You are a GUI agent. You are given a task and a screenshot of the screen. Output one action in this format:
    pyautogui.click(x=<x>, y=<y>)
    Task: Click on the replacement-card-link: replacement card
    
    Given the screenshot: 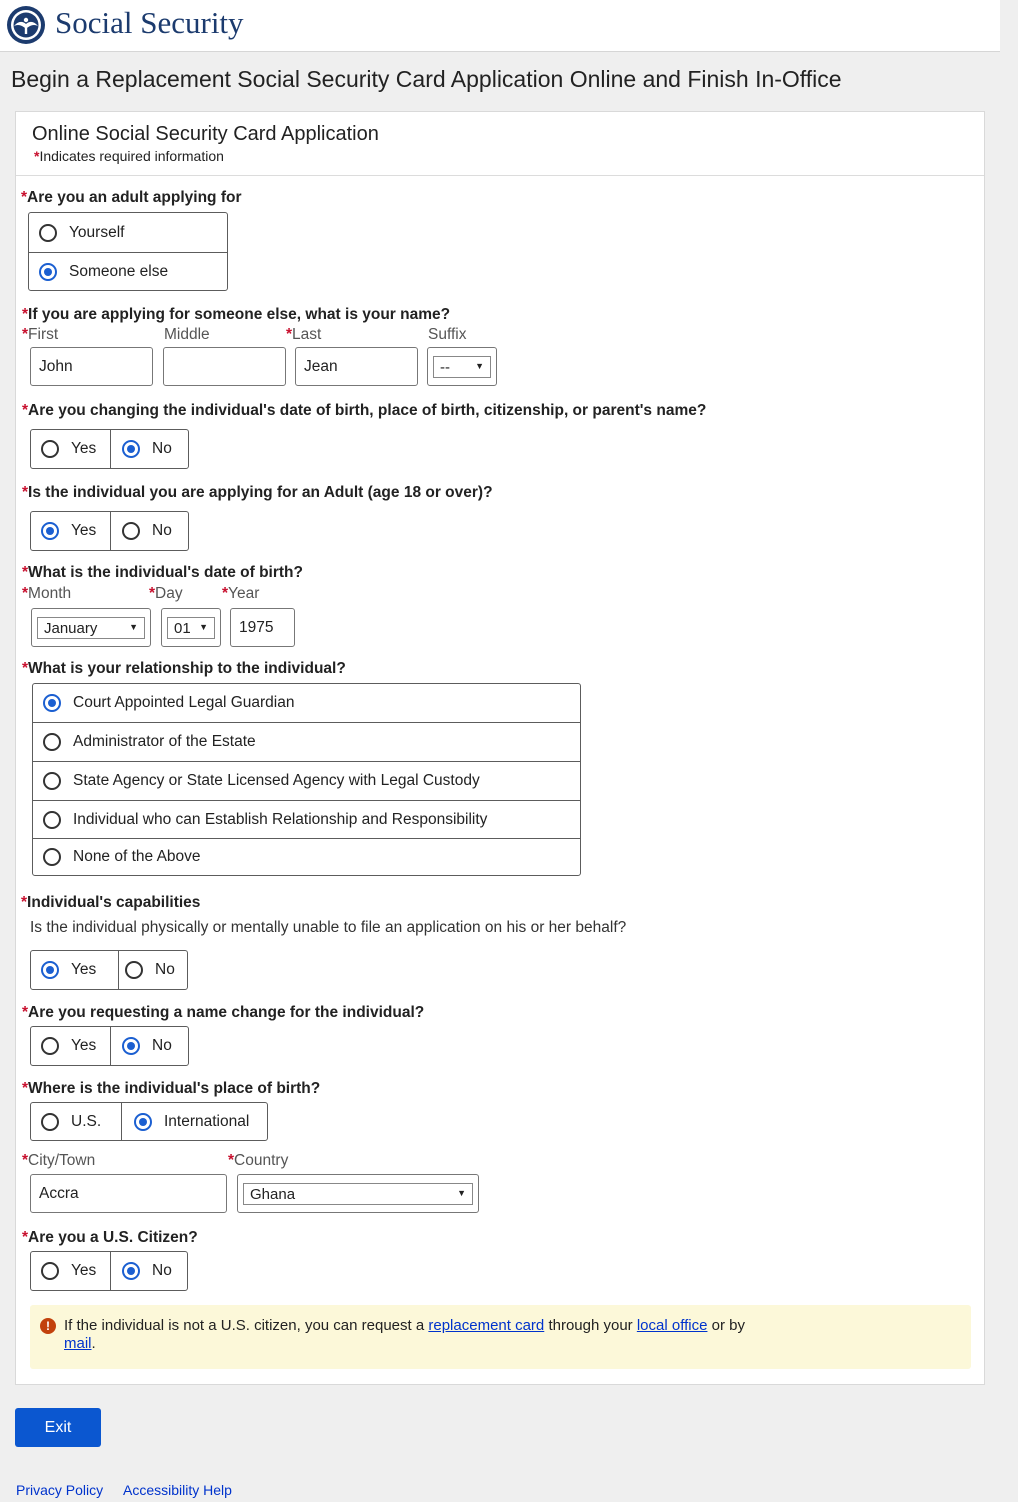 What is the action you would take?
    pyautogui.click(x=486, y=1325)
    